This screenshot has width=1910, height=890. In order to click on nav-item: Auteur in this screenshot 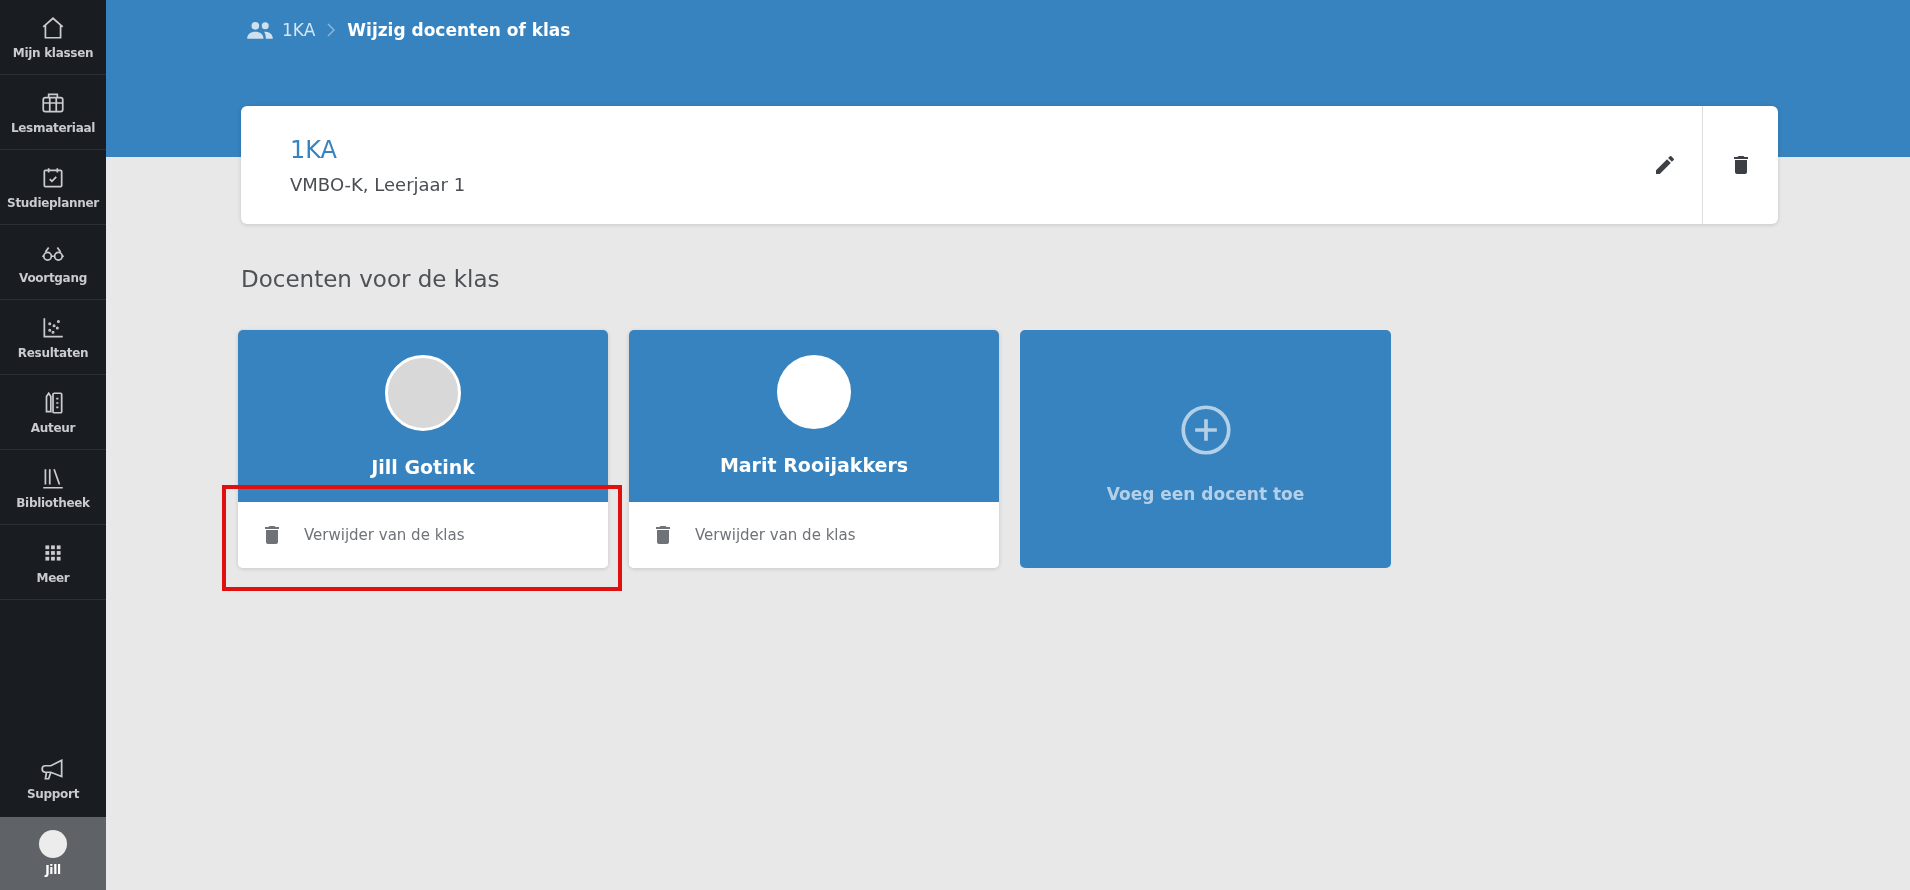, I will do `click(53, 412)`.